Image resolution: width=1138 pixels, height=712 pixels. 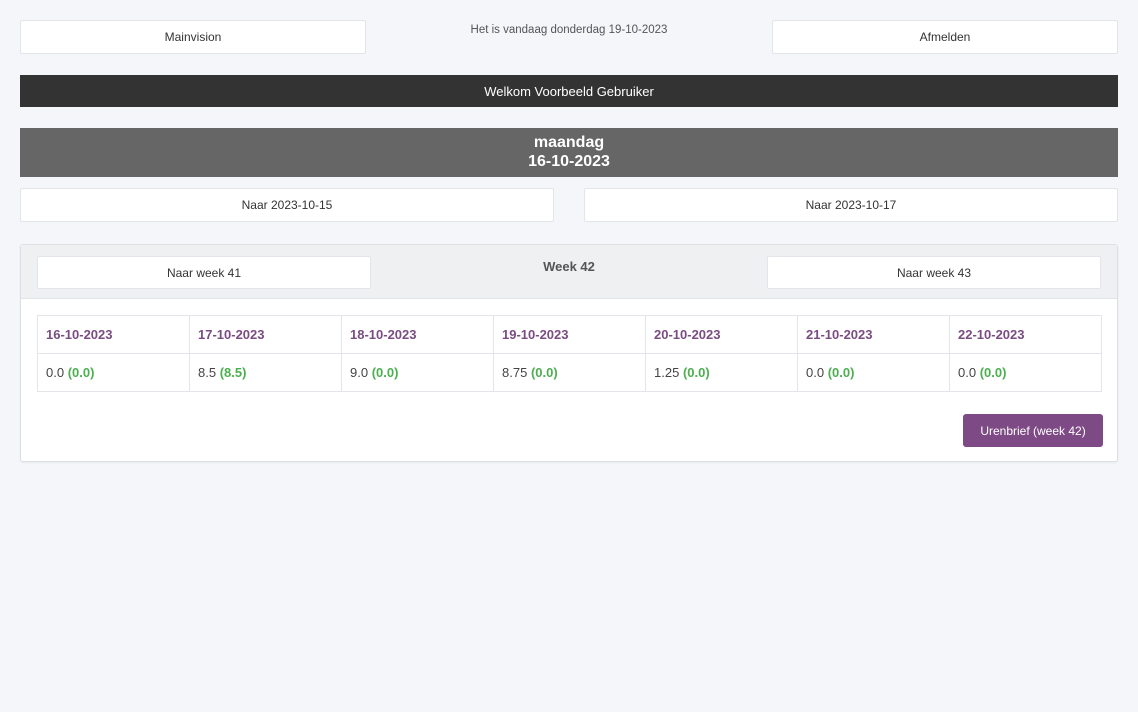 I want to click on hours-cell: 9.0 (0.0), so click(x=417, y=372).